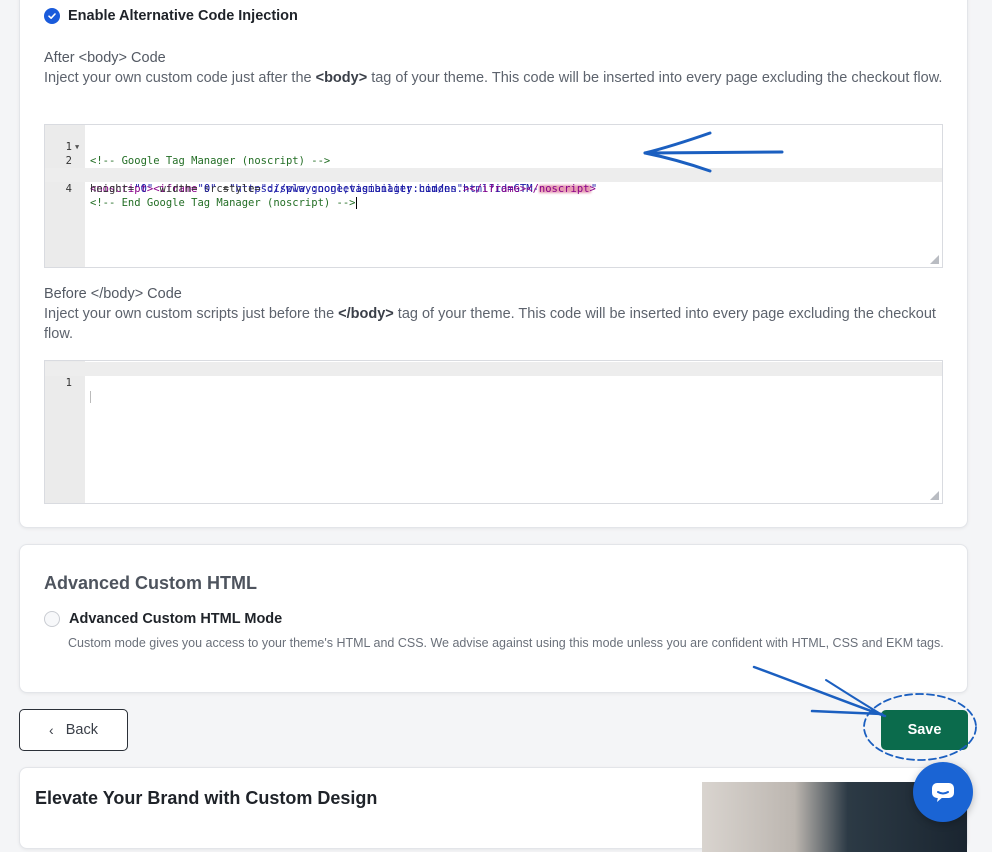  Describe the element at coordinates (183, 16) in the screenshot. I see `alt-injection-label: Enable Alternative Code Injection` at that location.